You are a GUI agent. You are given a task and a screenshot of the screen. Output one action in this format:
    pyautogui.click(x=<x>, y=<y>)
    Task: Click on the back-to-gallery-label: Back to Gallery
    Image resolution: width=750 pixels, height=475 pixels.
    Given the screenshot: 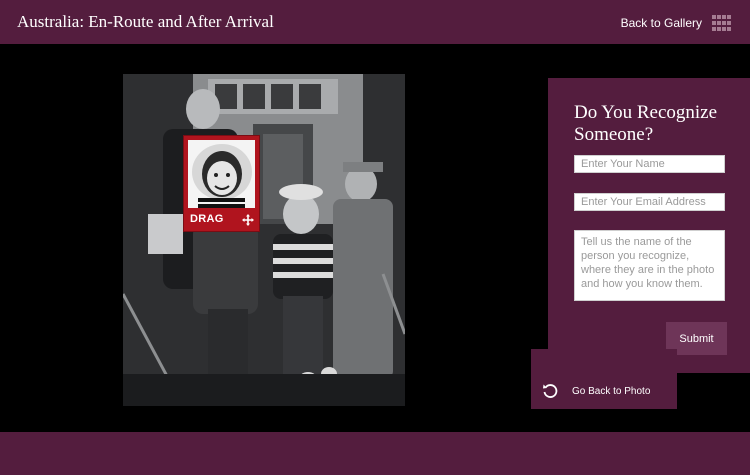 What is the action you would take?
    pyautogui.click(x=661, y=23)
    